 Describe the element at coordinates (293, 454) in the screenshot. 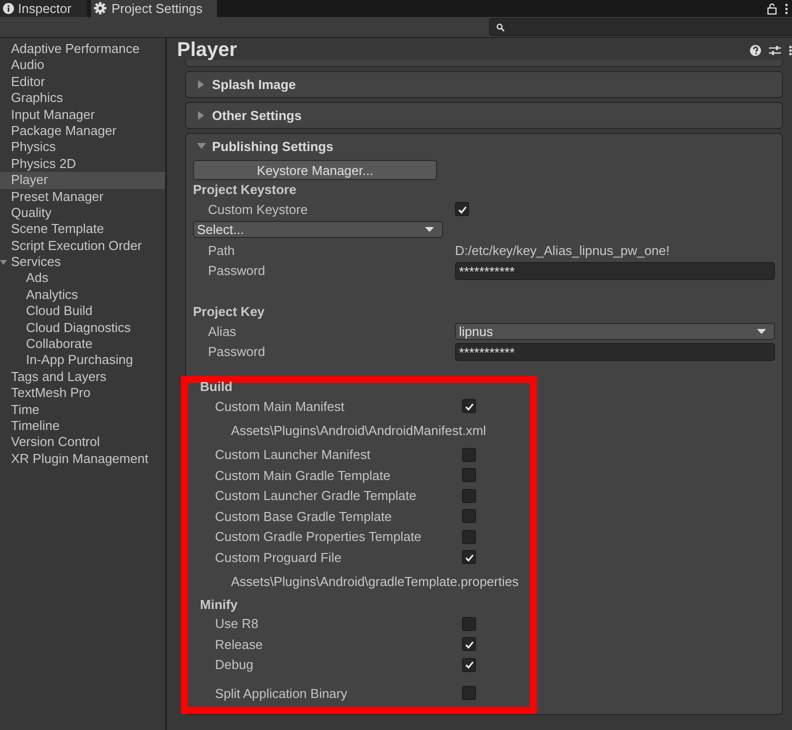

I see `field-label: Custom Launcher Manifest` at that location.